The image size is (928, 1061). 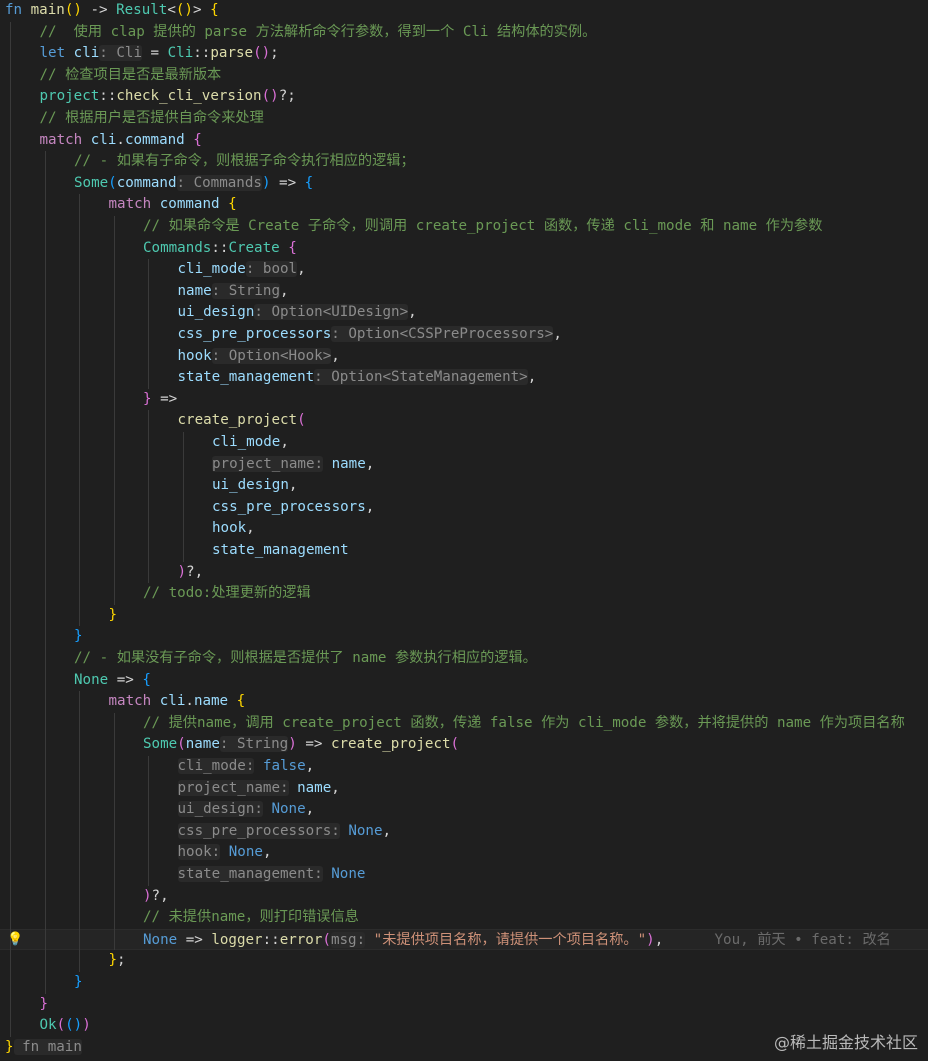 What do you see at coordinates (464, 76) in the screenshot?
I see `code-line: // 检查项目是否是最新版本` at bounding box center [464, 76].